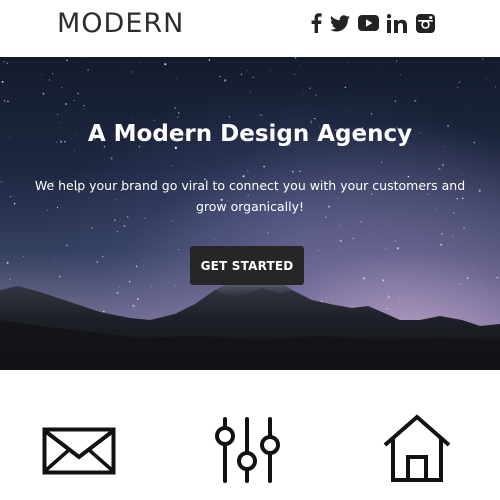  What do you see at coordinates (247, 265) in the screenshot?
I see `get-started-button: GET STARTED` at bounding box center [247, 265].